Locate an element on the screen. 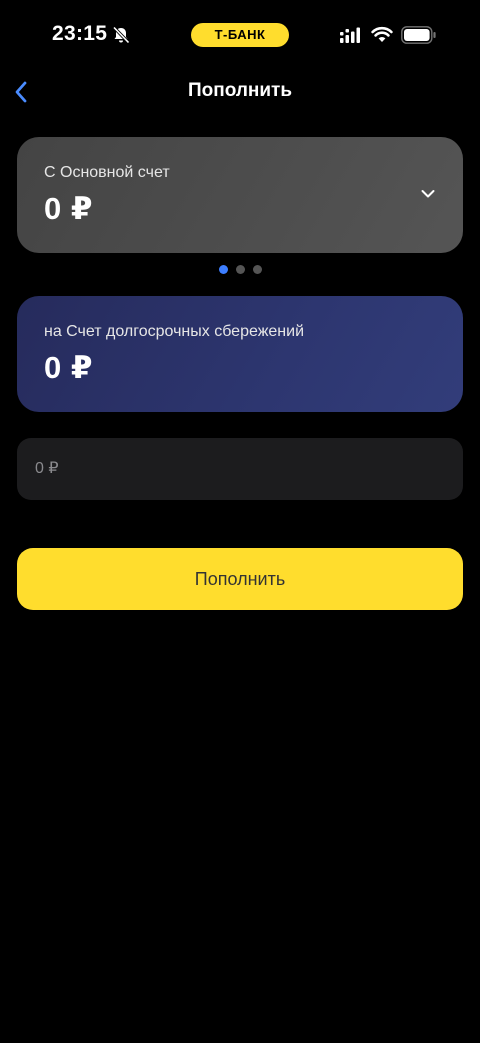  to-account-amount: 0 ₽ is located at coordinates (68, 367).